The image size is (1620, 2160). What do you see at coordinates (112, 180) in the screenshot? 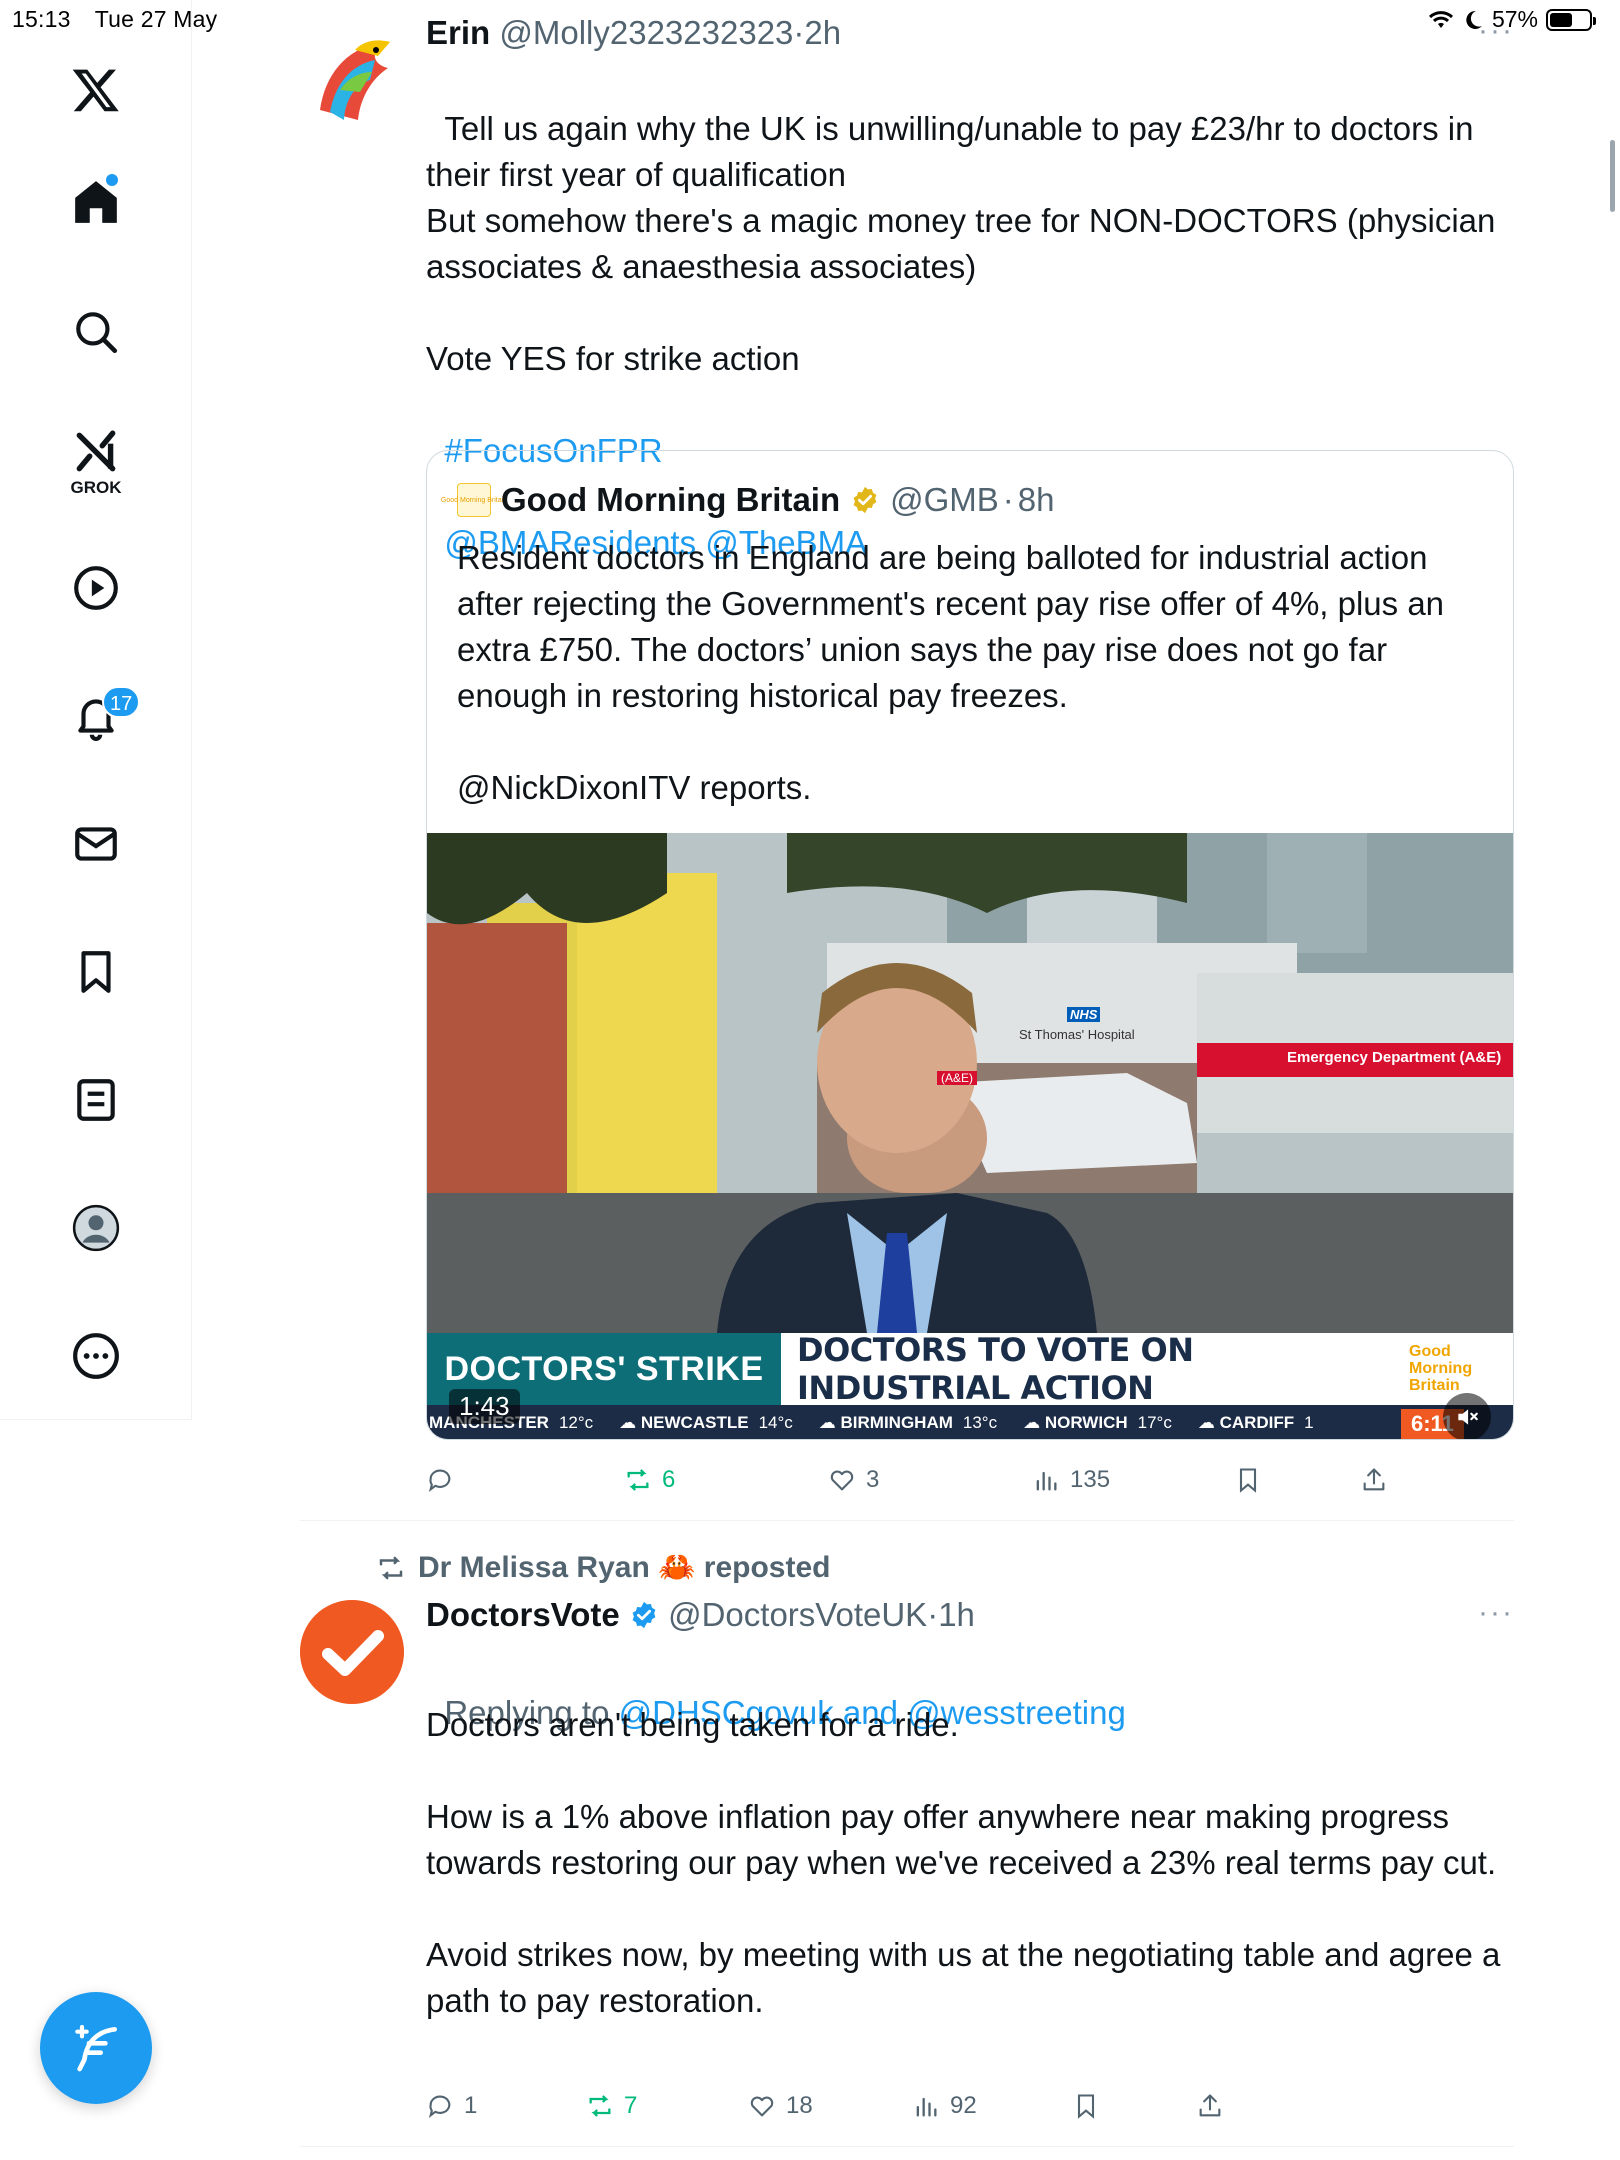
I see `home-unread-dot` at bounding box center [112, 180].